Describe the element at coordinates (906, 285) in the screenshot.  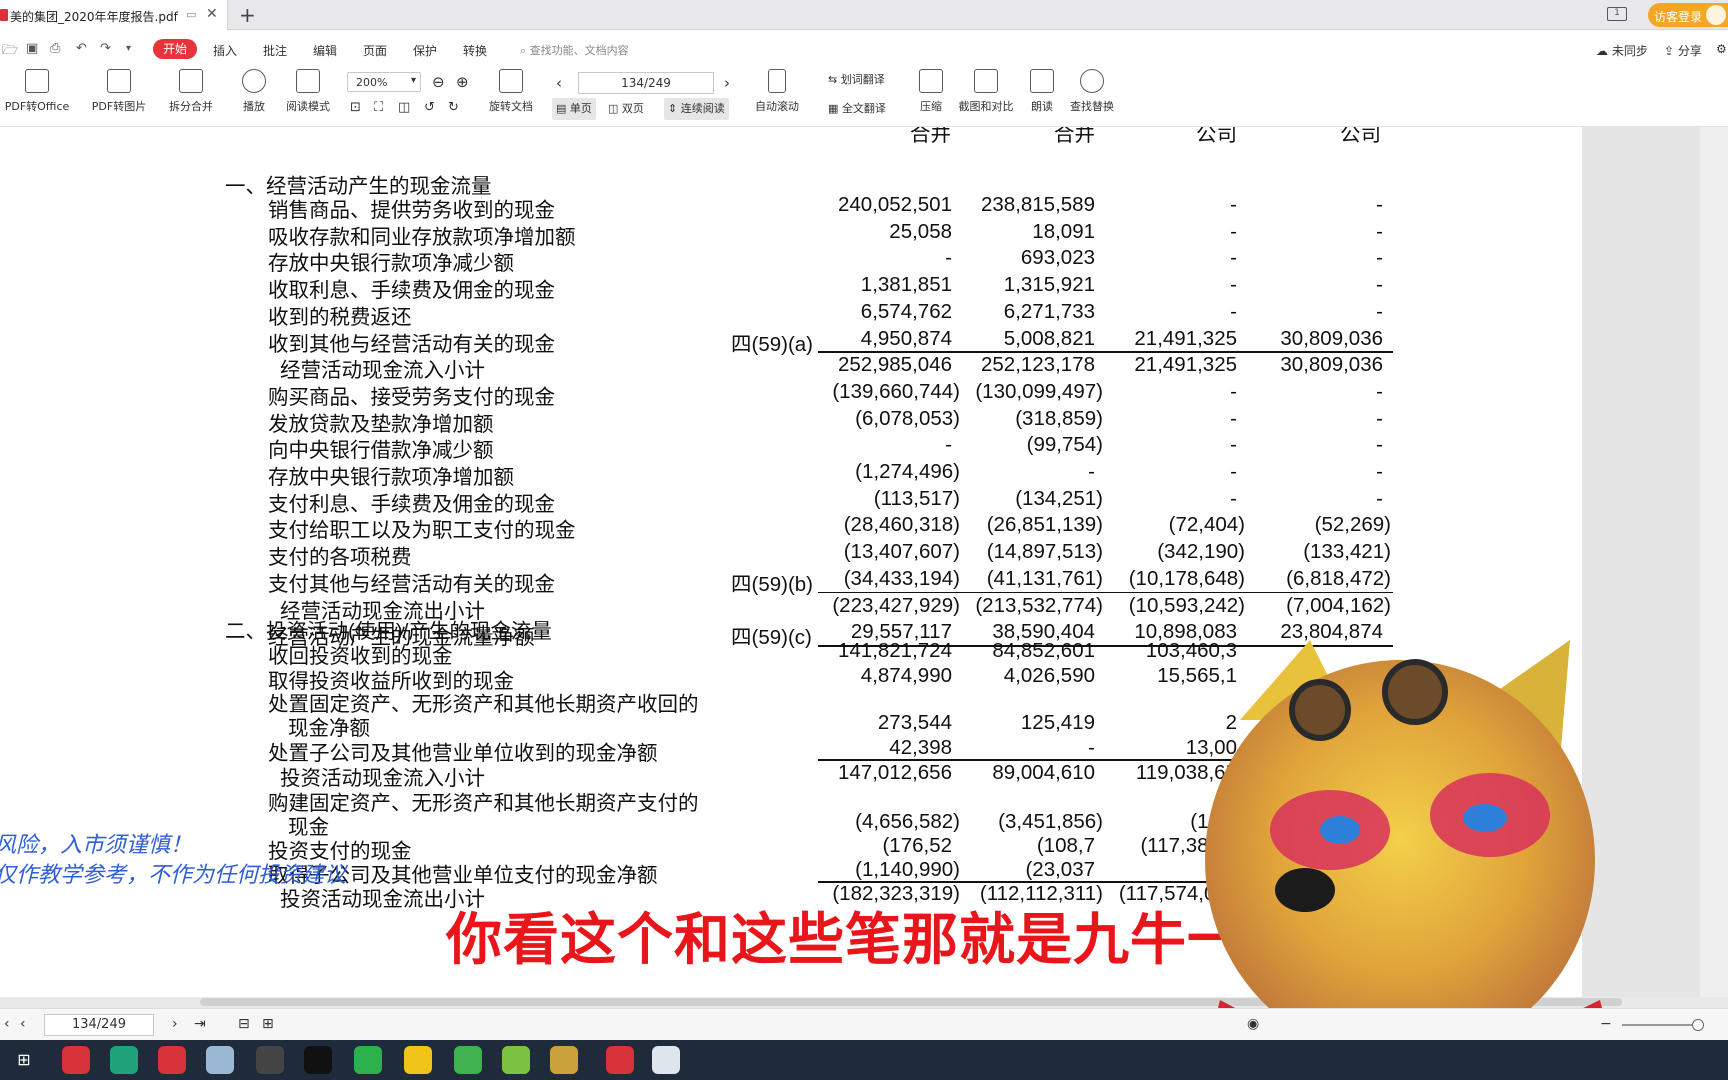
I see `row-value: 1,381,851` at that location.